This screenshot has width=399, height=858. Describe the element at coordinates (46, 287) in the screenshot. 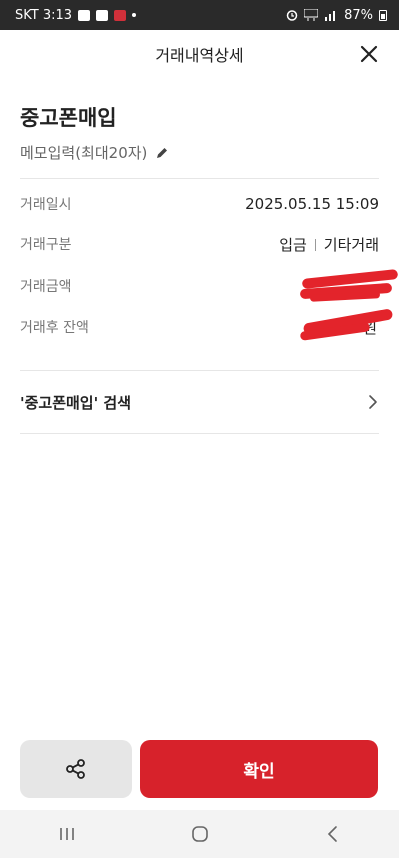

I see `amount-label: 거래금액` at that location.